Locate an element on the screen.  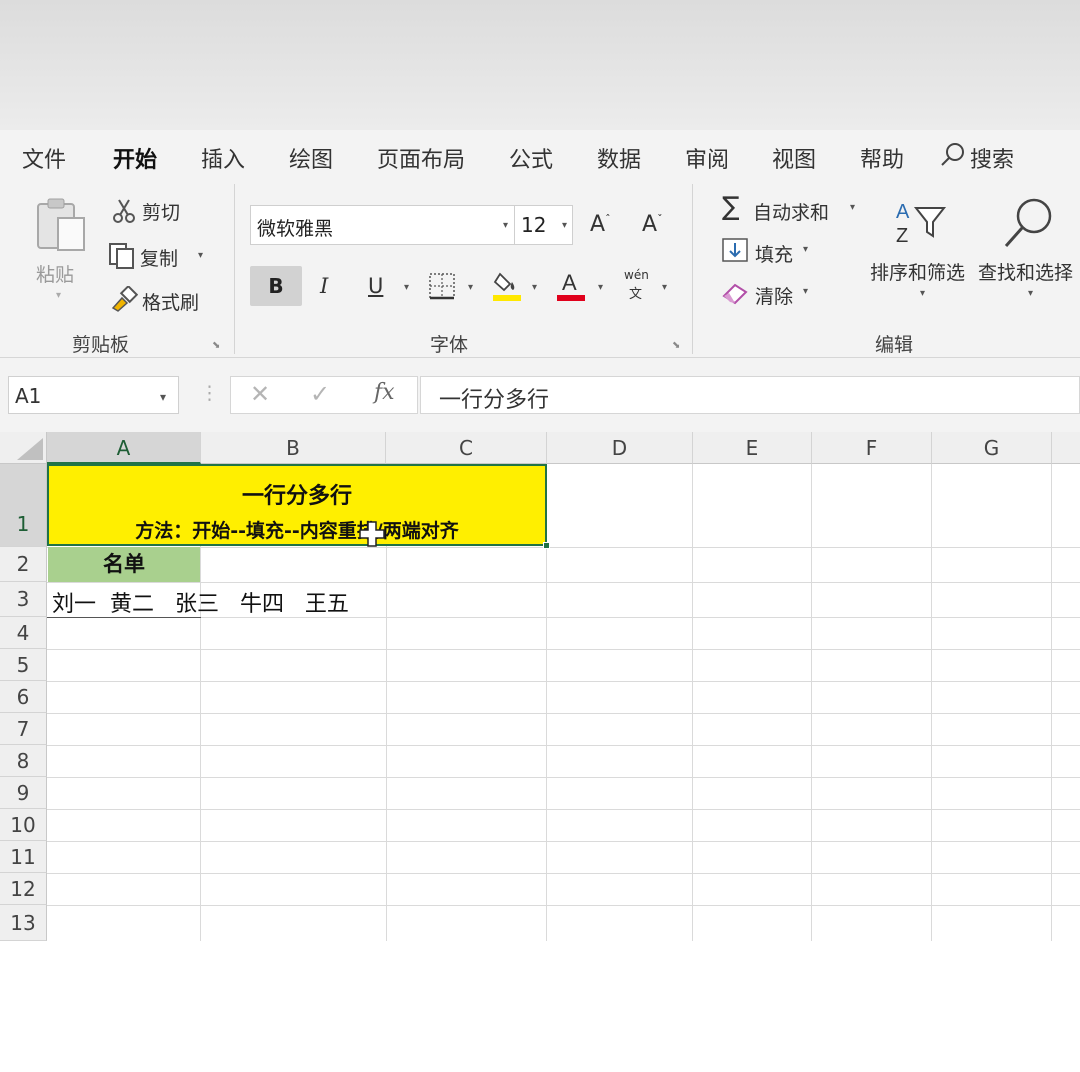
column-header-d: D is located at coordinates (620, 448).